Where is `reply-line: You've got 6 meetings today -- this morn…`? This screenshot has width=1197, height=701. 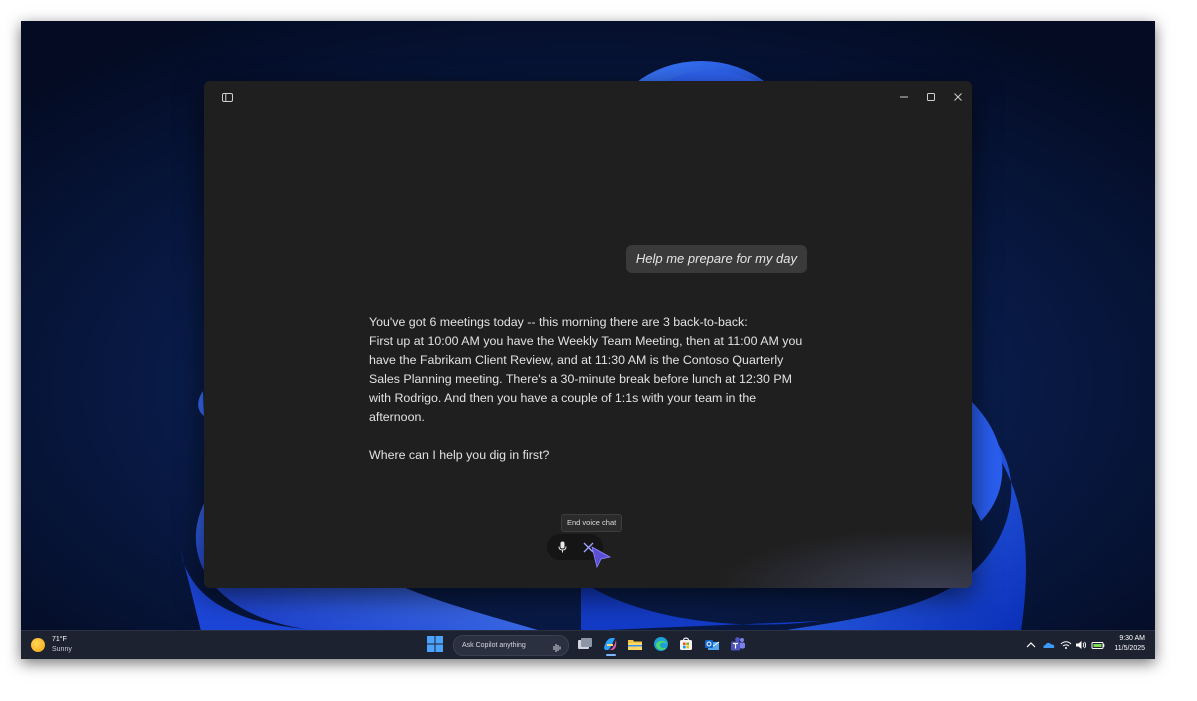 reply-line: You've got 6 meetings today -- this morn… is located at coordinates (558, 322).